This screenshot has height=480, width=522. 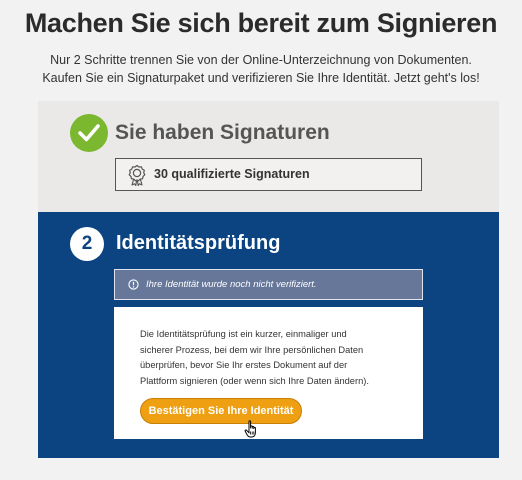 I want to click on signatures-count-label: 30 qualifizierte Signaturen, so click(x=232, y=174).